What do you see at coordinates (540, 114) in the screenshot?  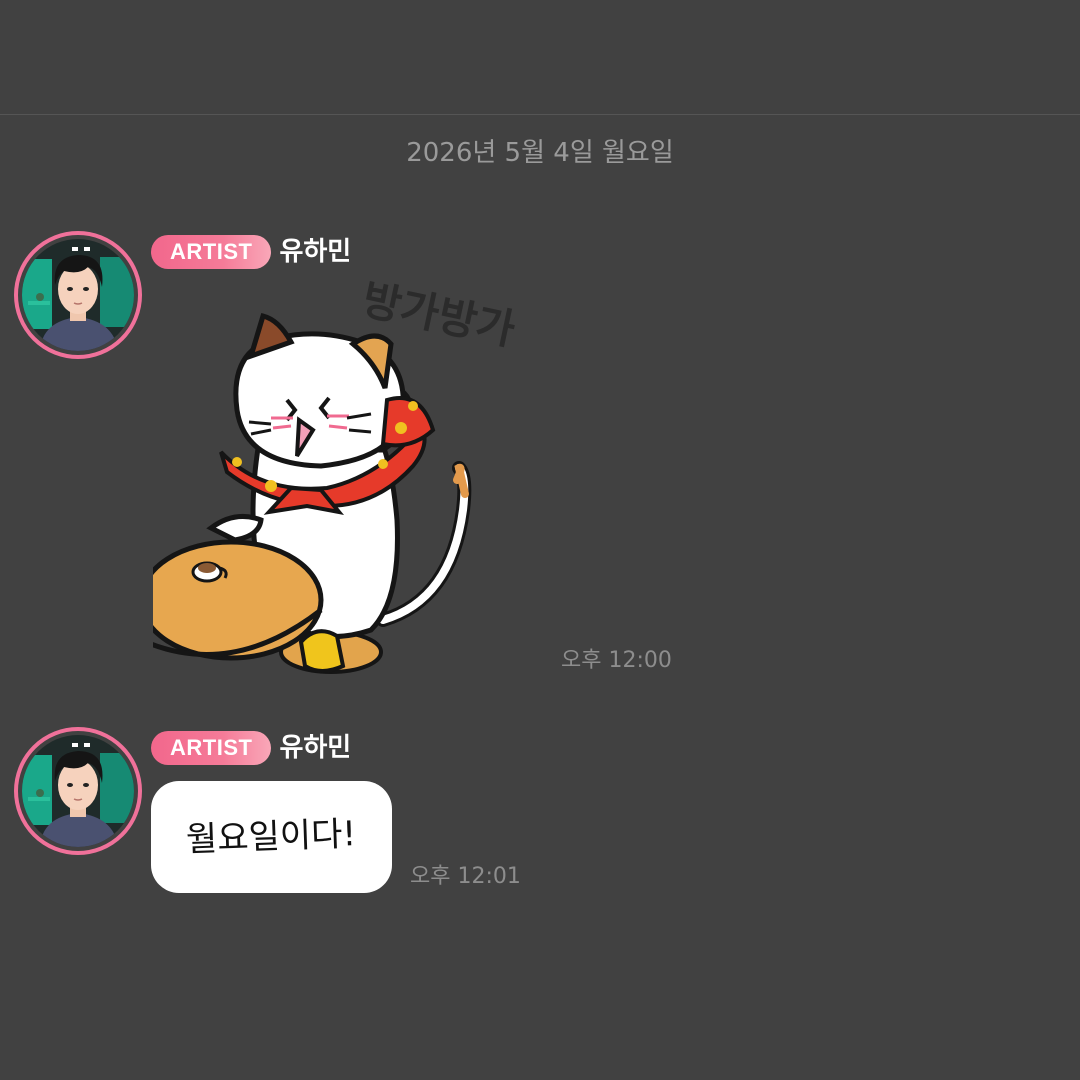 I see `header-divider` at bounding box center [540, 114].